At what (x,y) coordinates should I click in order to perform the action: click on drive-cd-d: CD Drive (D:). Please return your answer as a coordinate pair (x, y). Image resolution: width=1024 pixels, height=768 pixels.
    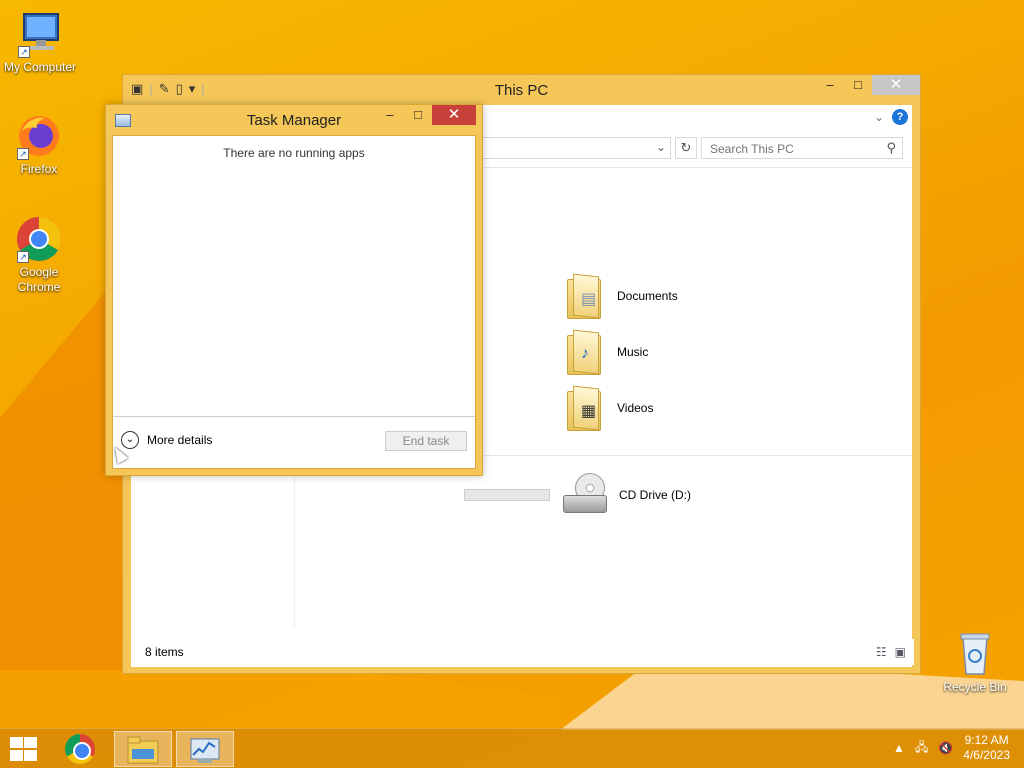
    Looking at the image, I should click on (627, 495).